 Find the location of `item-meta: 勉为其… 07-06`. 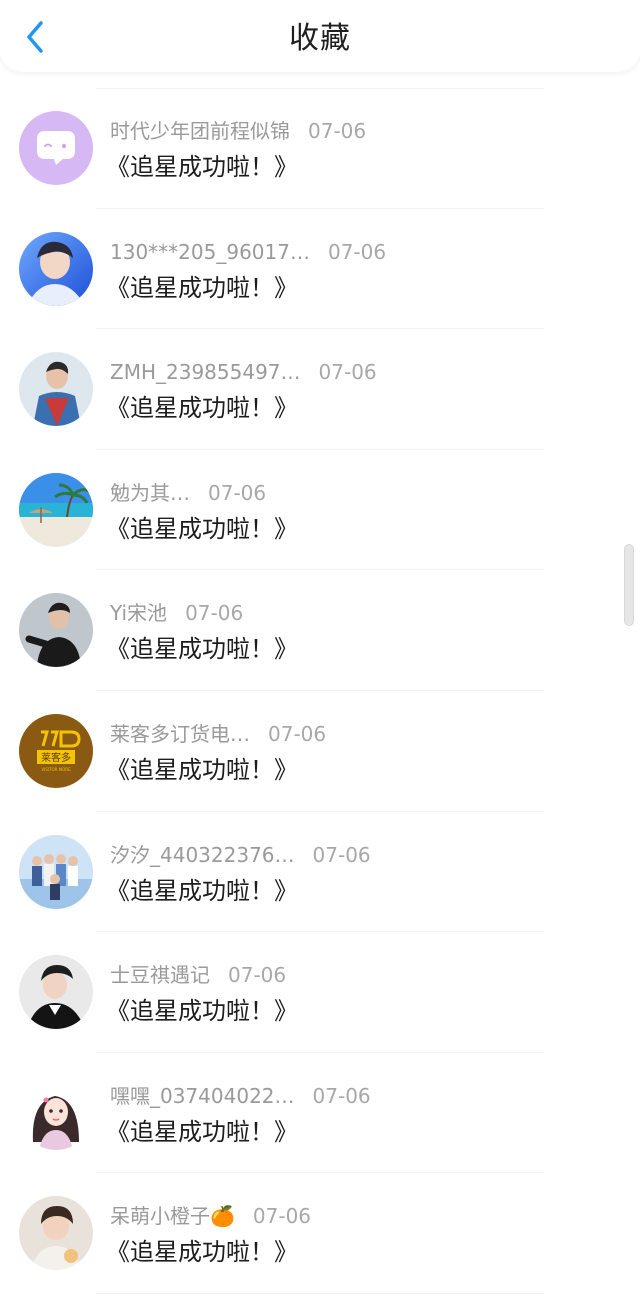

item-meta: 勉为其… 07-06 is located at coordinates (188, 493).